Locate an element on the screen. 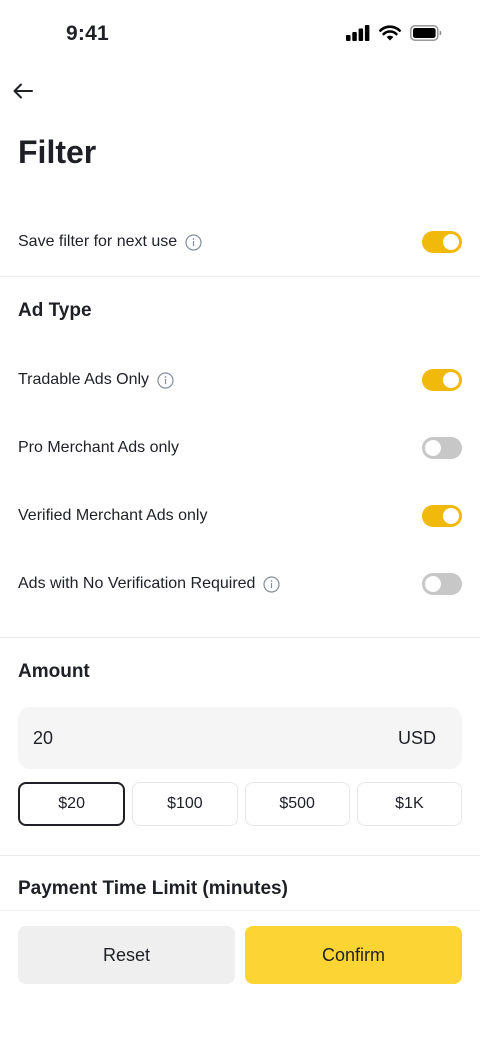 The image size is (480, 1040). option-label: Ads with No Verification Required is located at coordinates (149, 584).